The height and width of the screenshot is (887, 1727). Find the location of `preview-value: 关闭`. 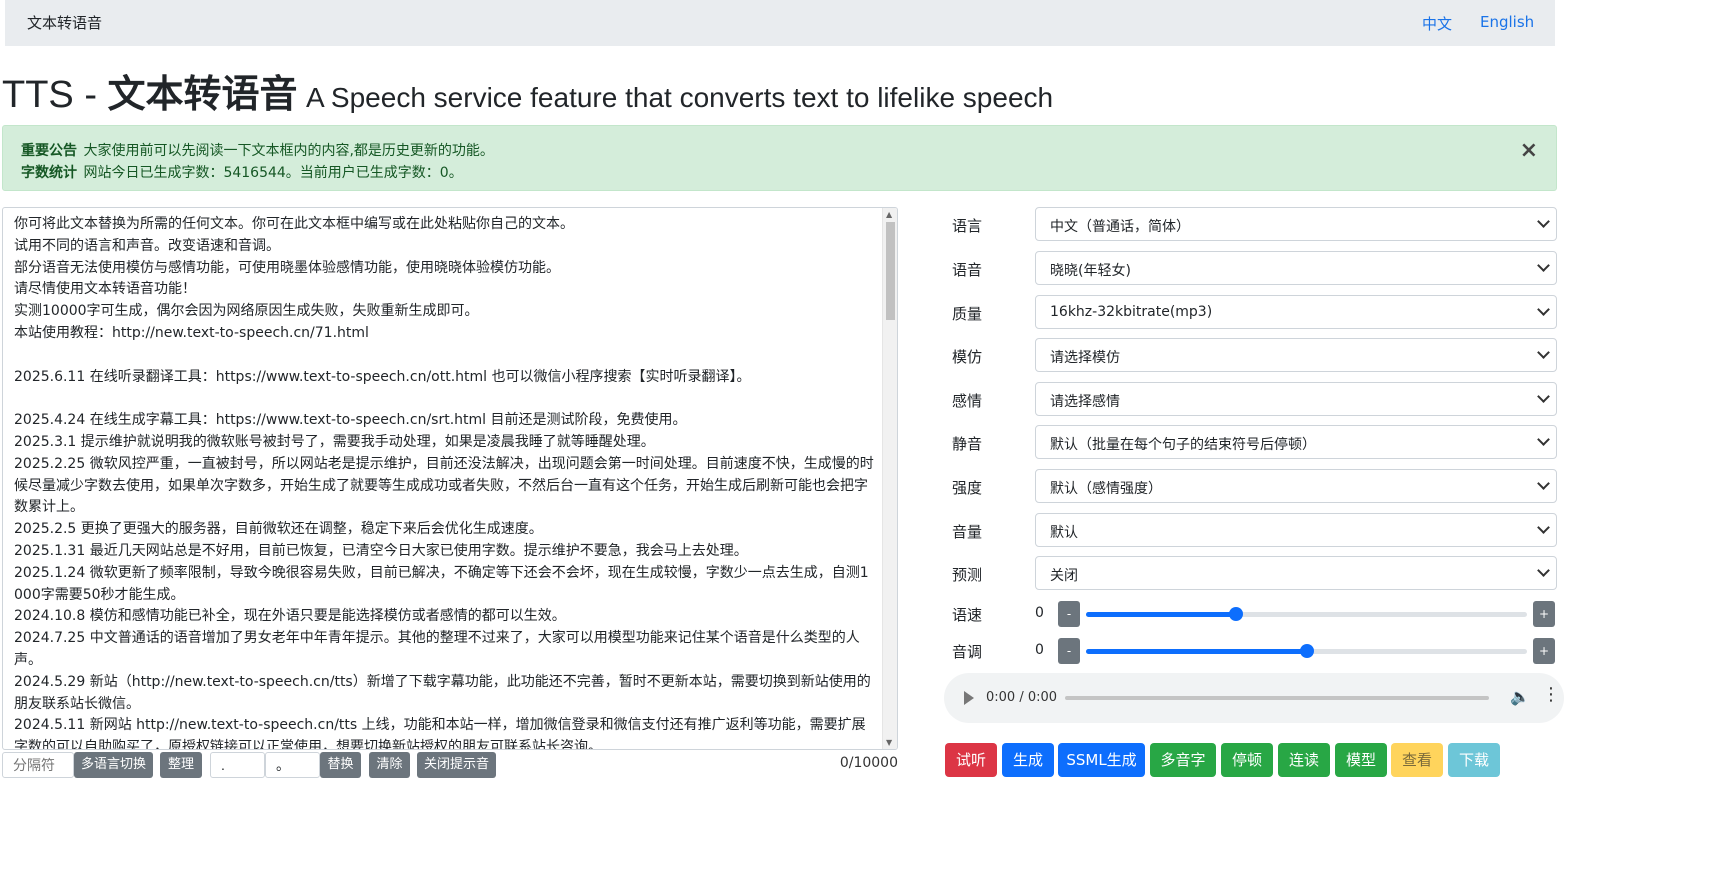

preview-value: 关闭 is located at coordinates (1064, 576).